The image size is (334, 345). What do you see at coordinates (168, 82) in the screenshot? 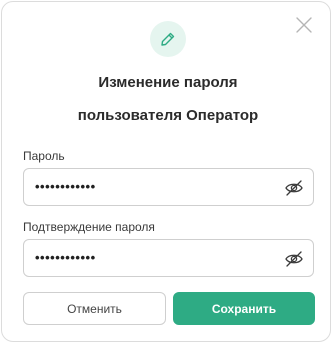
I see `dialog-title-line1: Изменение пароля` at bounding box center [168, 82].